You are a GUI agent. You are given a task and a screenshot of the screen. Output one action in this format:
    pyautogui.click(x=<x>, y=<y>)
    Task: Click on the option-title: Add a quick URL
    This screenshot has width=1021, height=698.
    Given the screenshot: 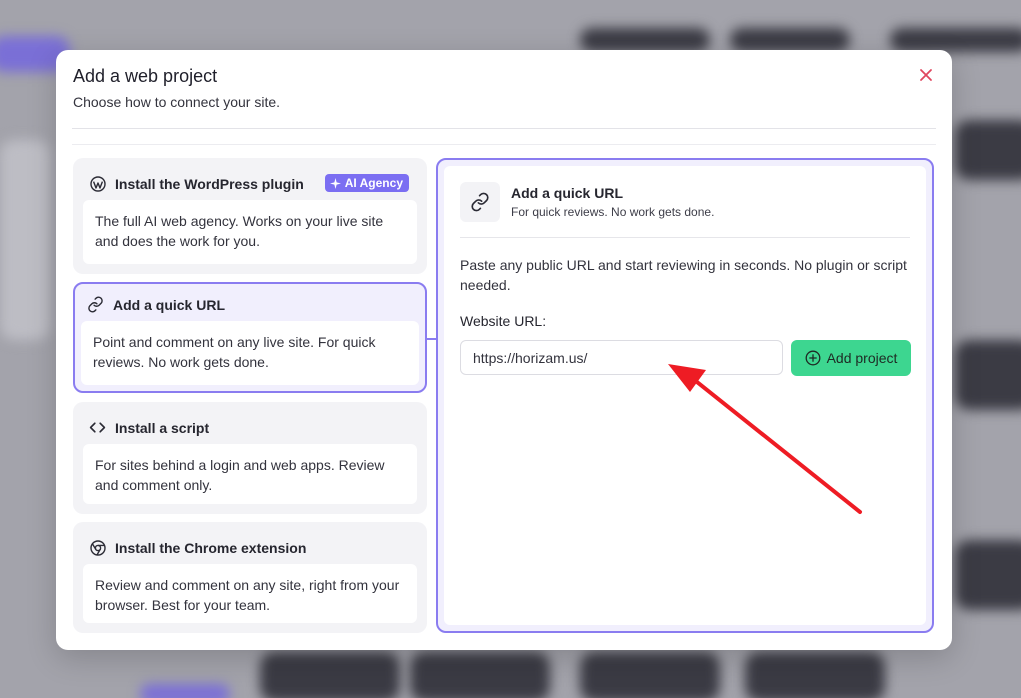 What is the action you would take?
    pyautogui.click(x=169, y=304)
    